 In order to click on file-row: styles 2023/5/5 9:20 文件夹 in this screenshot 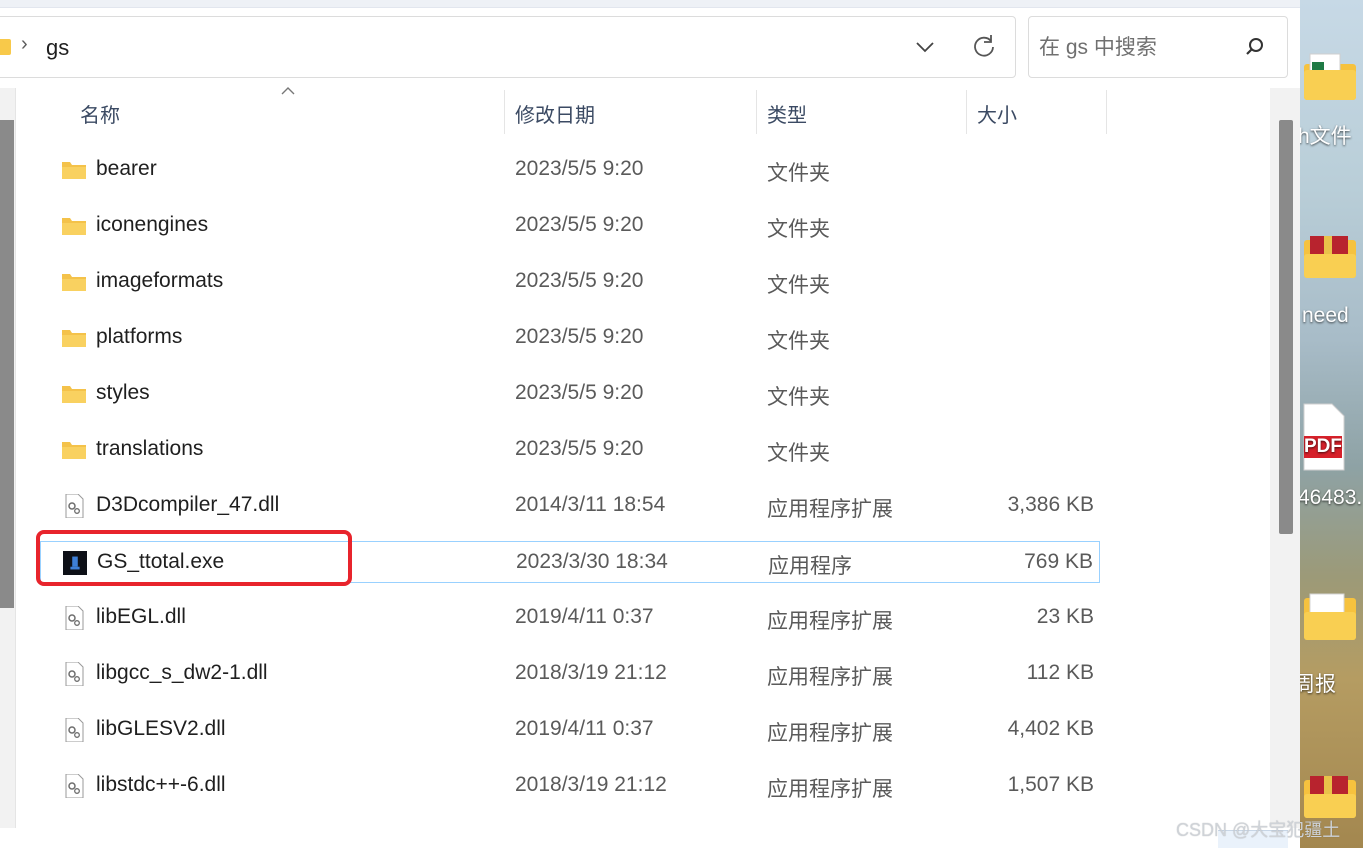, I will do `click(570, 394)`.